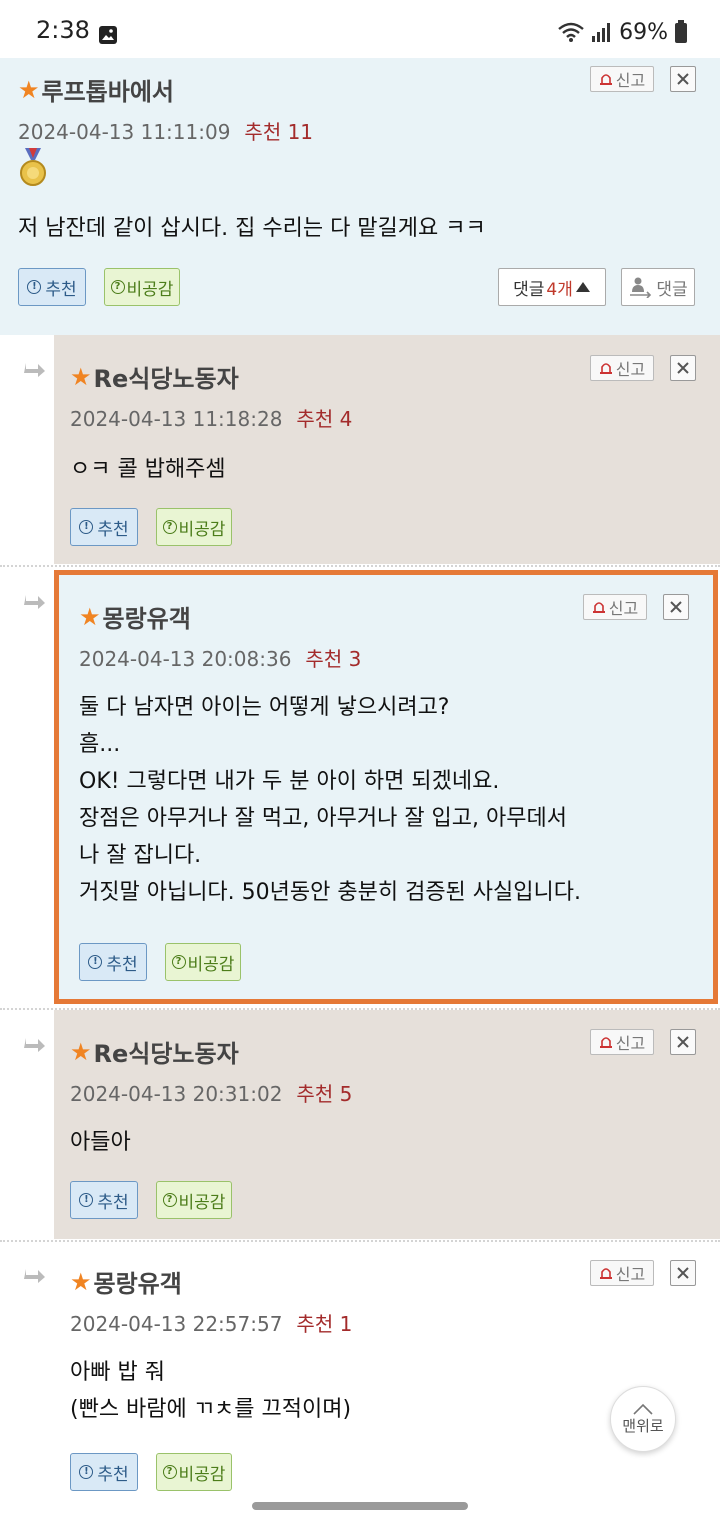 Image resolution: width=720 pixels, height=1520 pixels. I want to click on signal-icon, so click(601, 32).